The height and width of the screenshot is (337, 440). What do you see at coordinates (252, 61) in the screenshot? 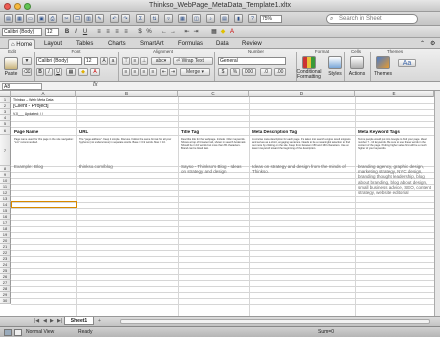
I see `number-format-select: General` at bounding box center [252, 61].